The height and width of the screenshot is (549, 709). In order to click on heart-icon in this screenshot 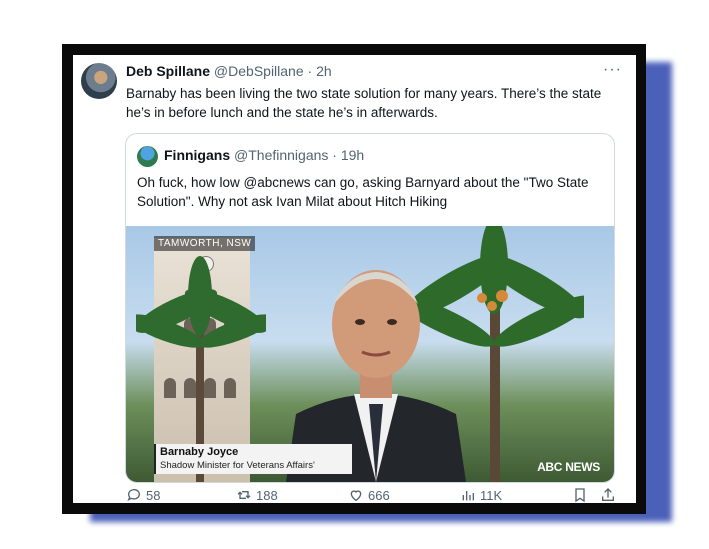, I will do `click(356, 496)`.